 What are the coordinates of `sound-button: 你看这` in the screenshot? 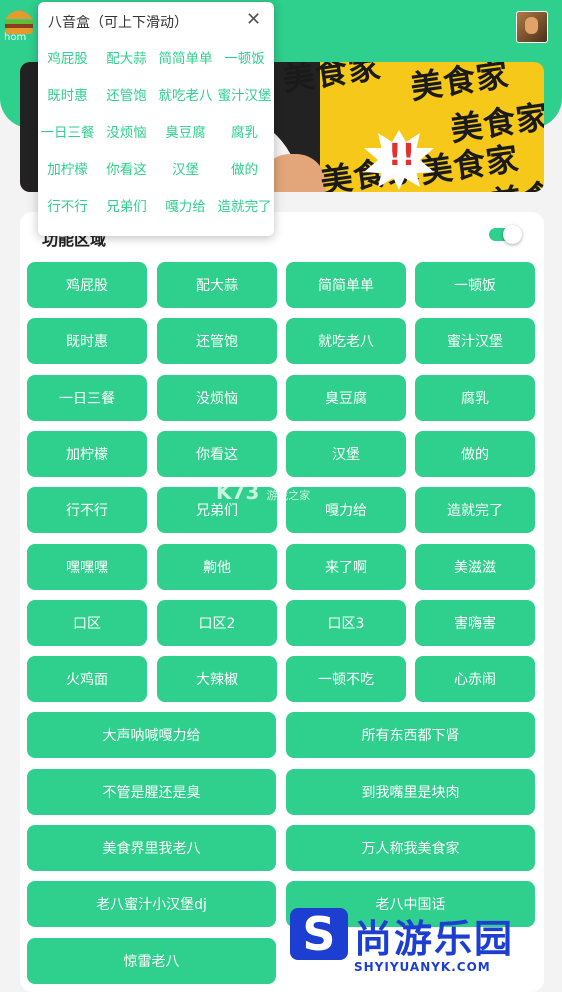 It's located at (217, 454).